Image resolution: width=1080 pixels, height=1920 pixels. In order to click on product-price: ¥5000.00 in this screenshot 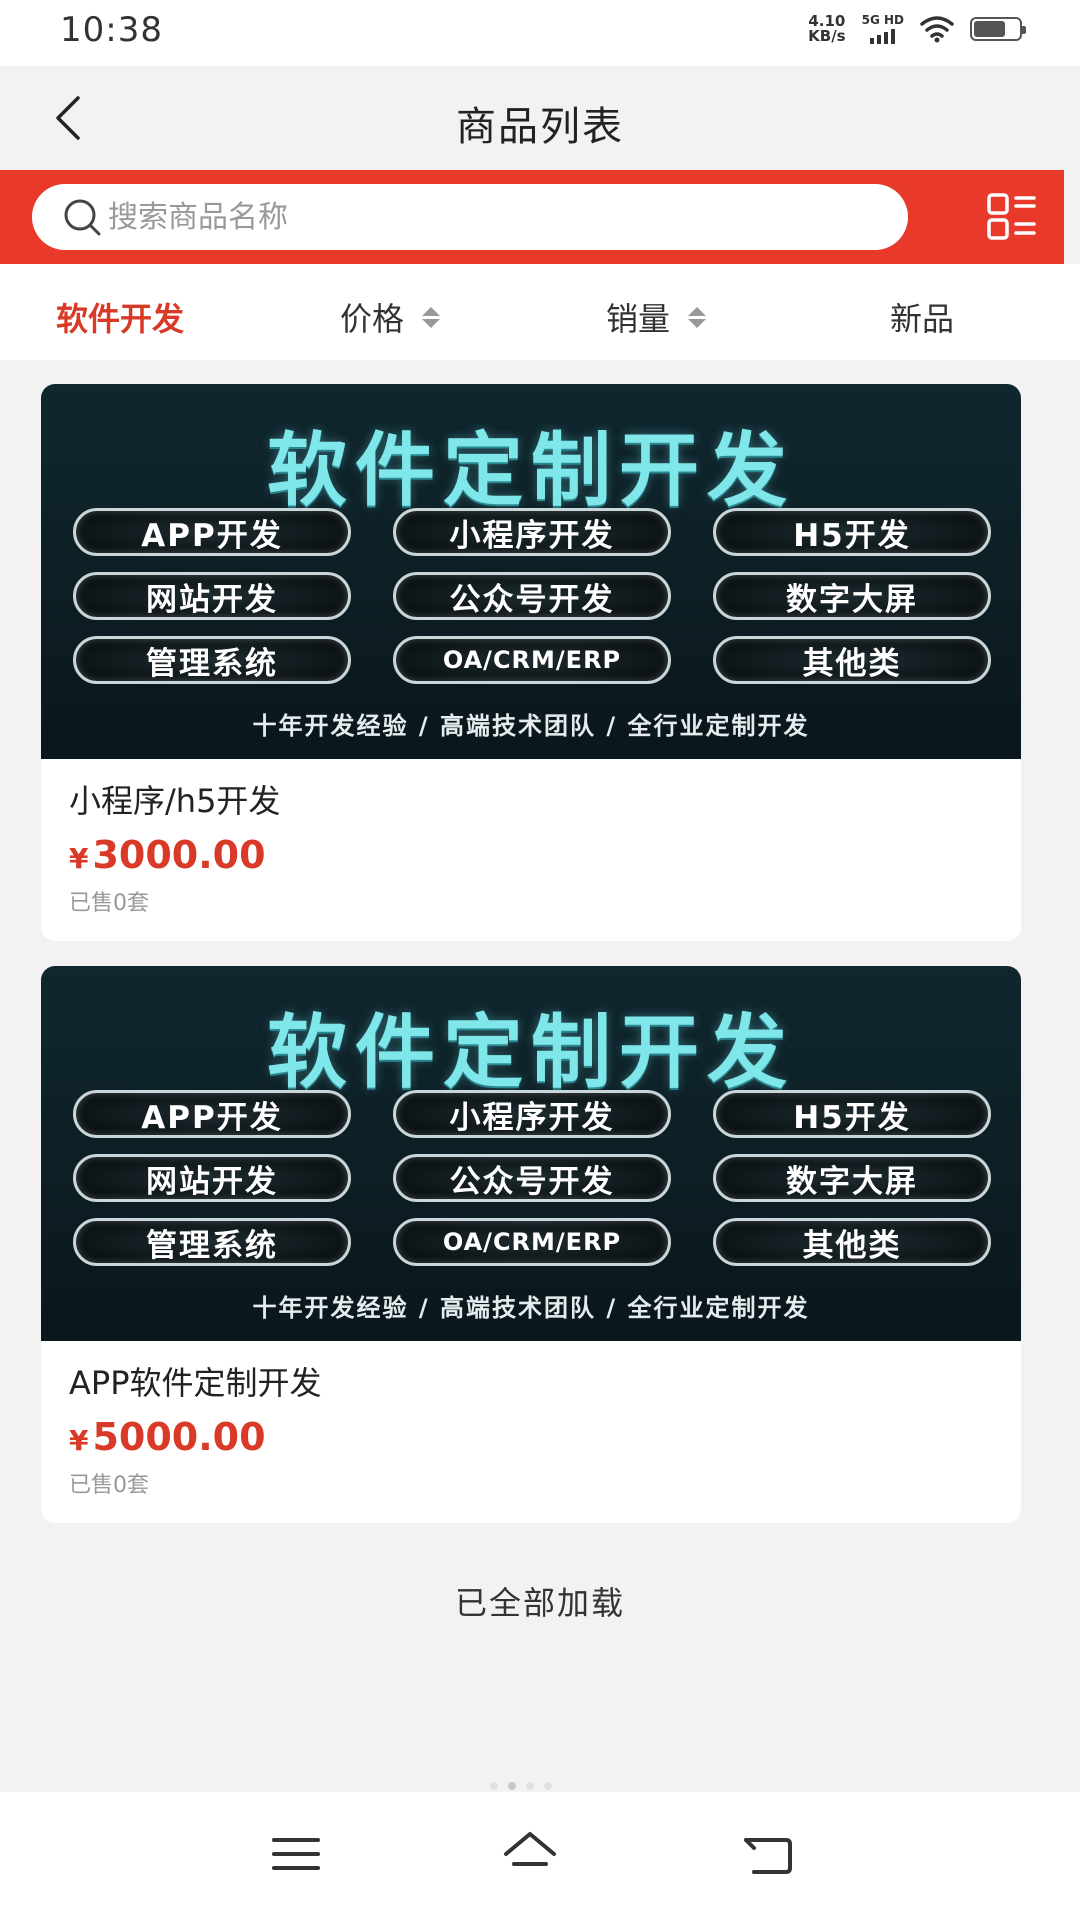, I will do `click(531, 1439)`.